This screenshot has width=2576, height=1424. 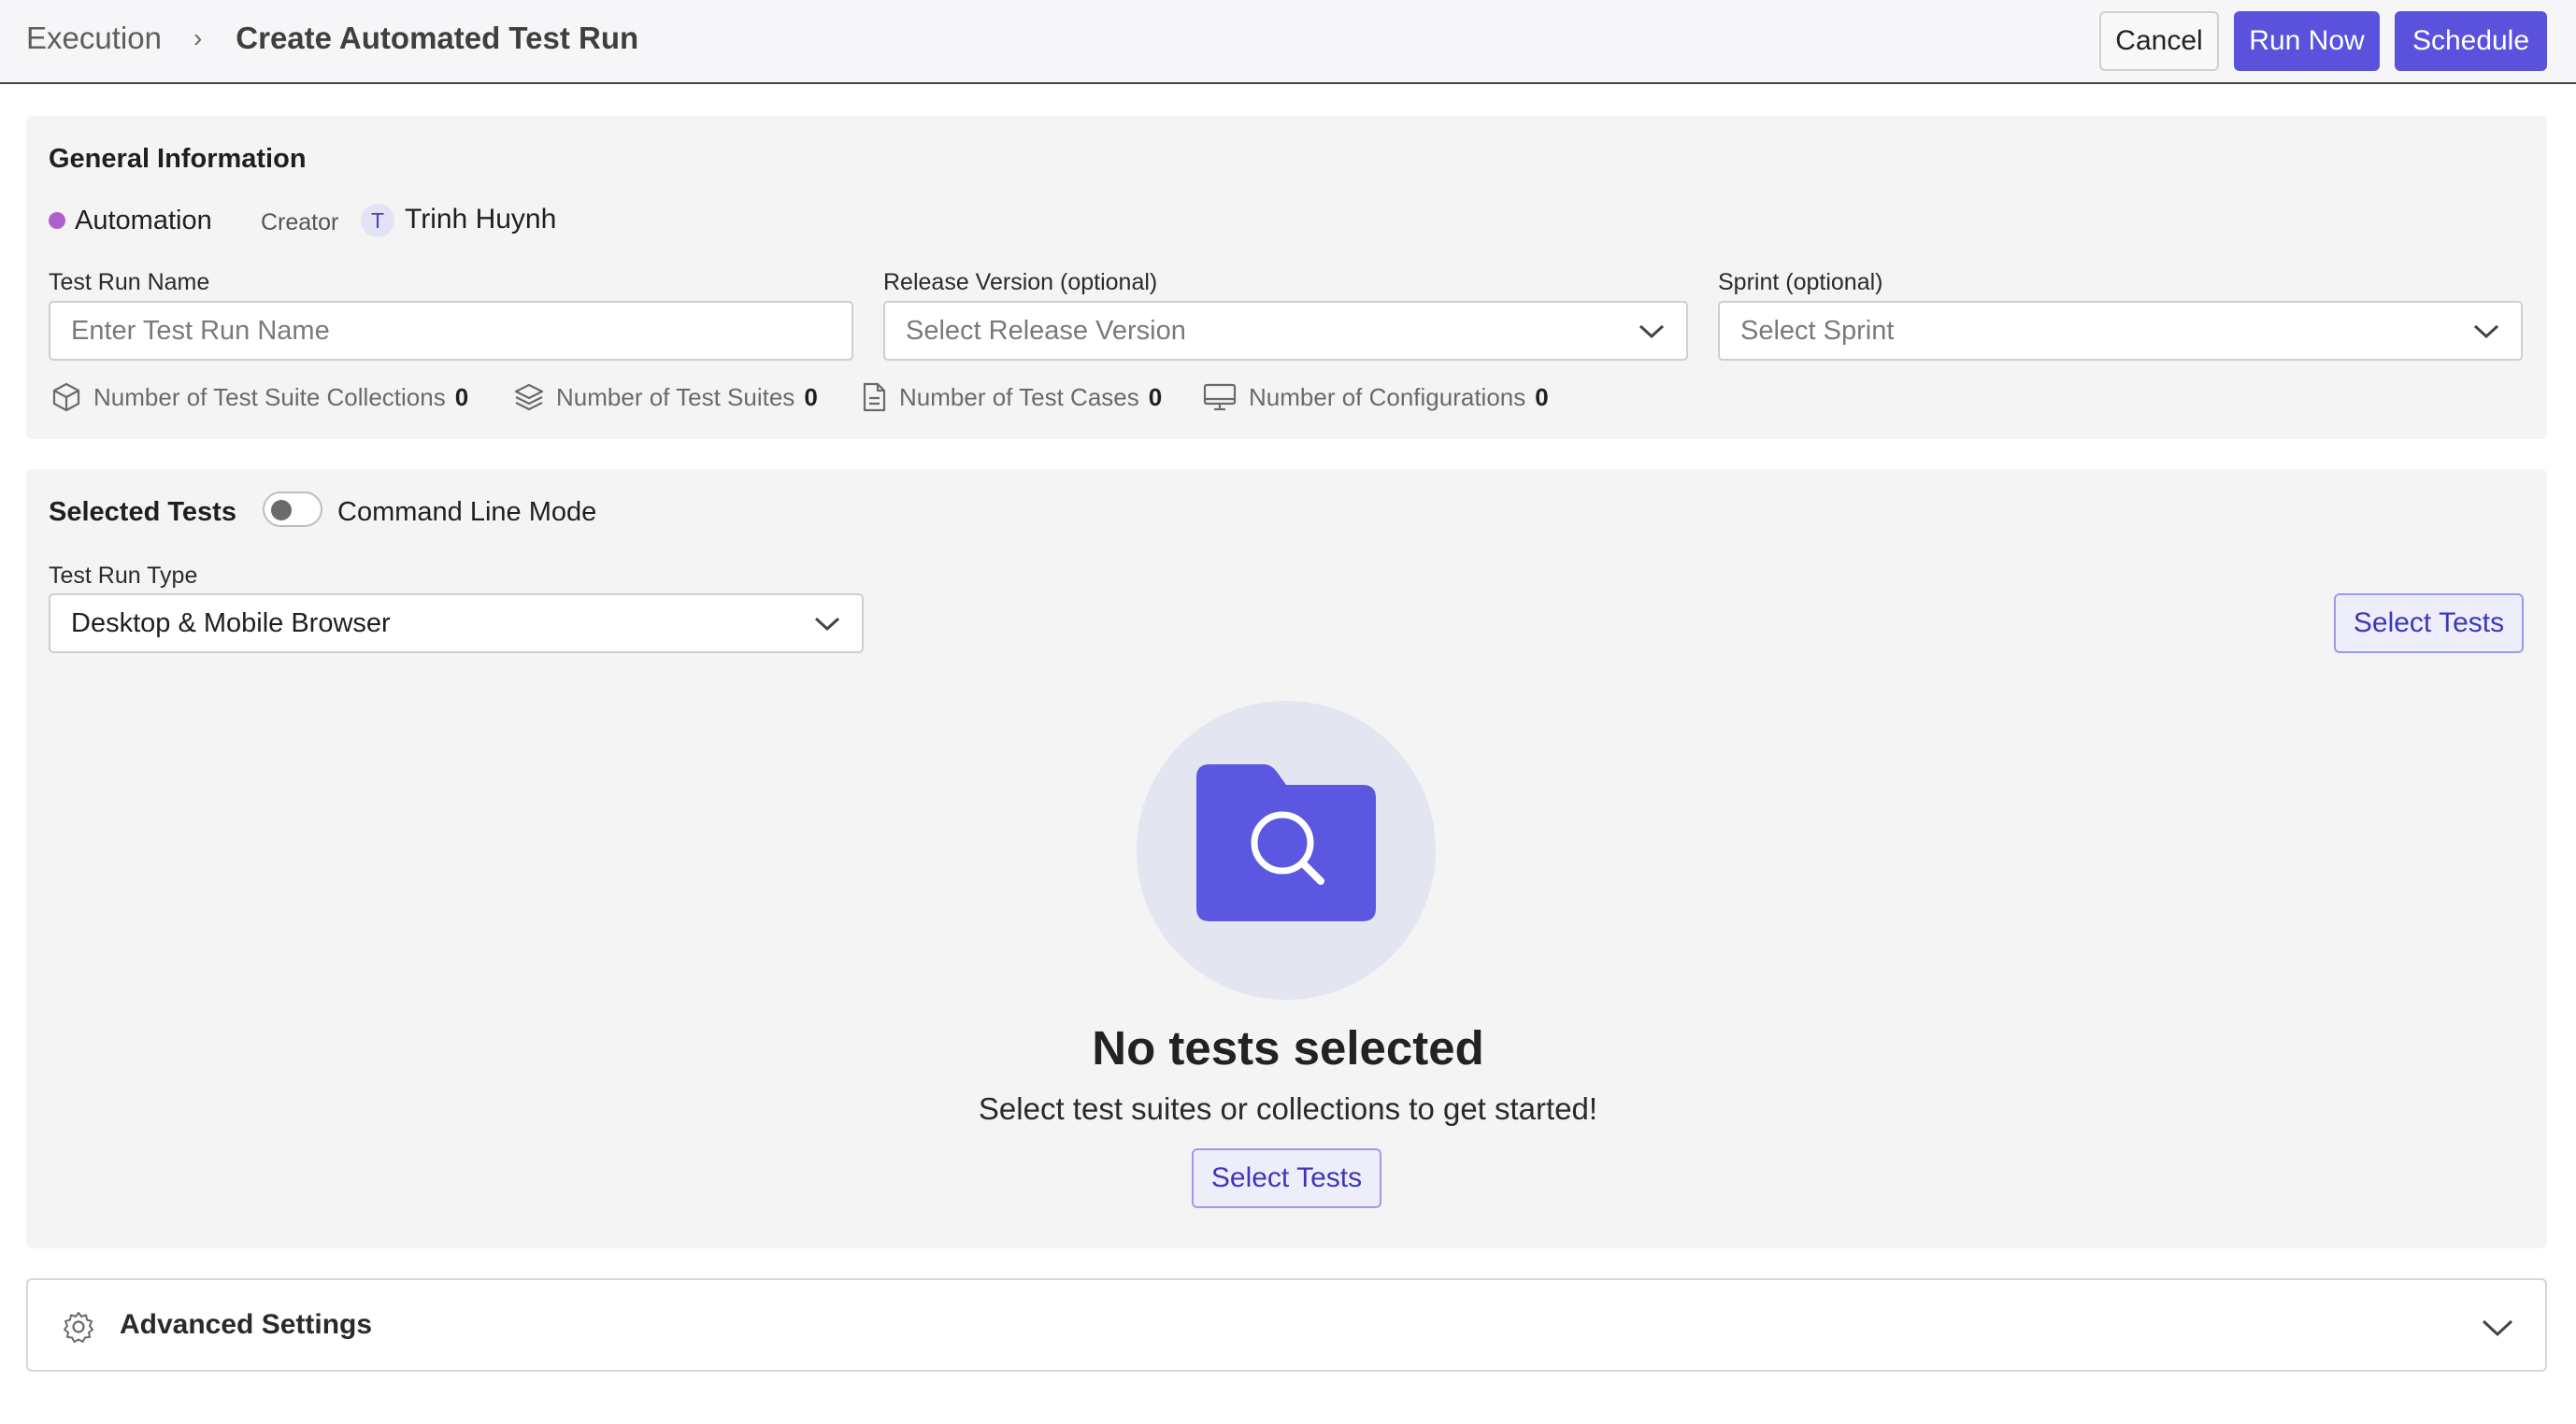 What do you see at coordinates (1220, 397) in the screenshot?
I see `monitor-icon` at bounding box center [1220, 397].